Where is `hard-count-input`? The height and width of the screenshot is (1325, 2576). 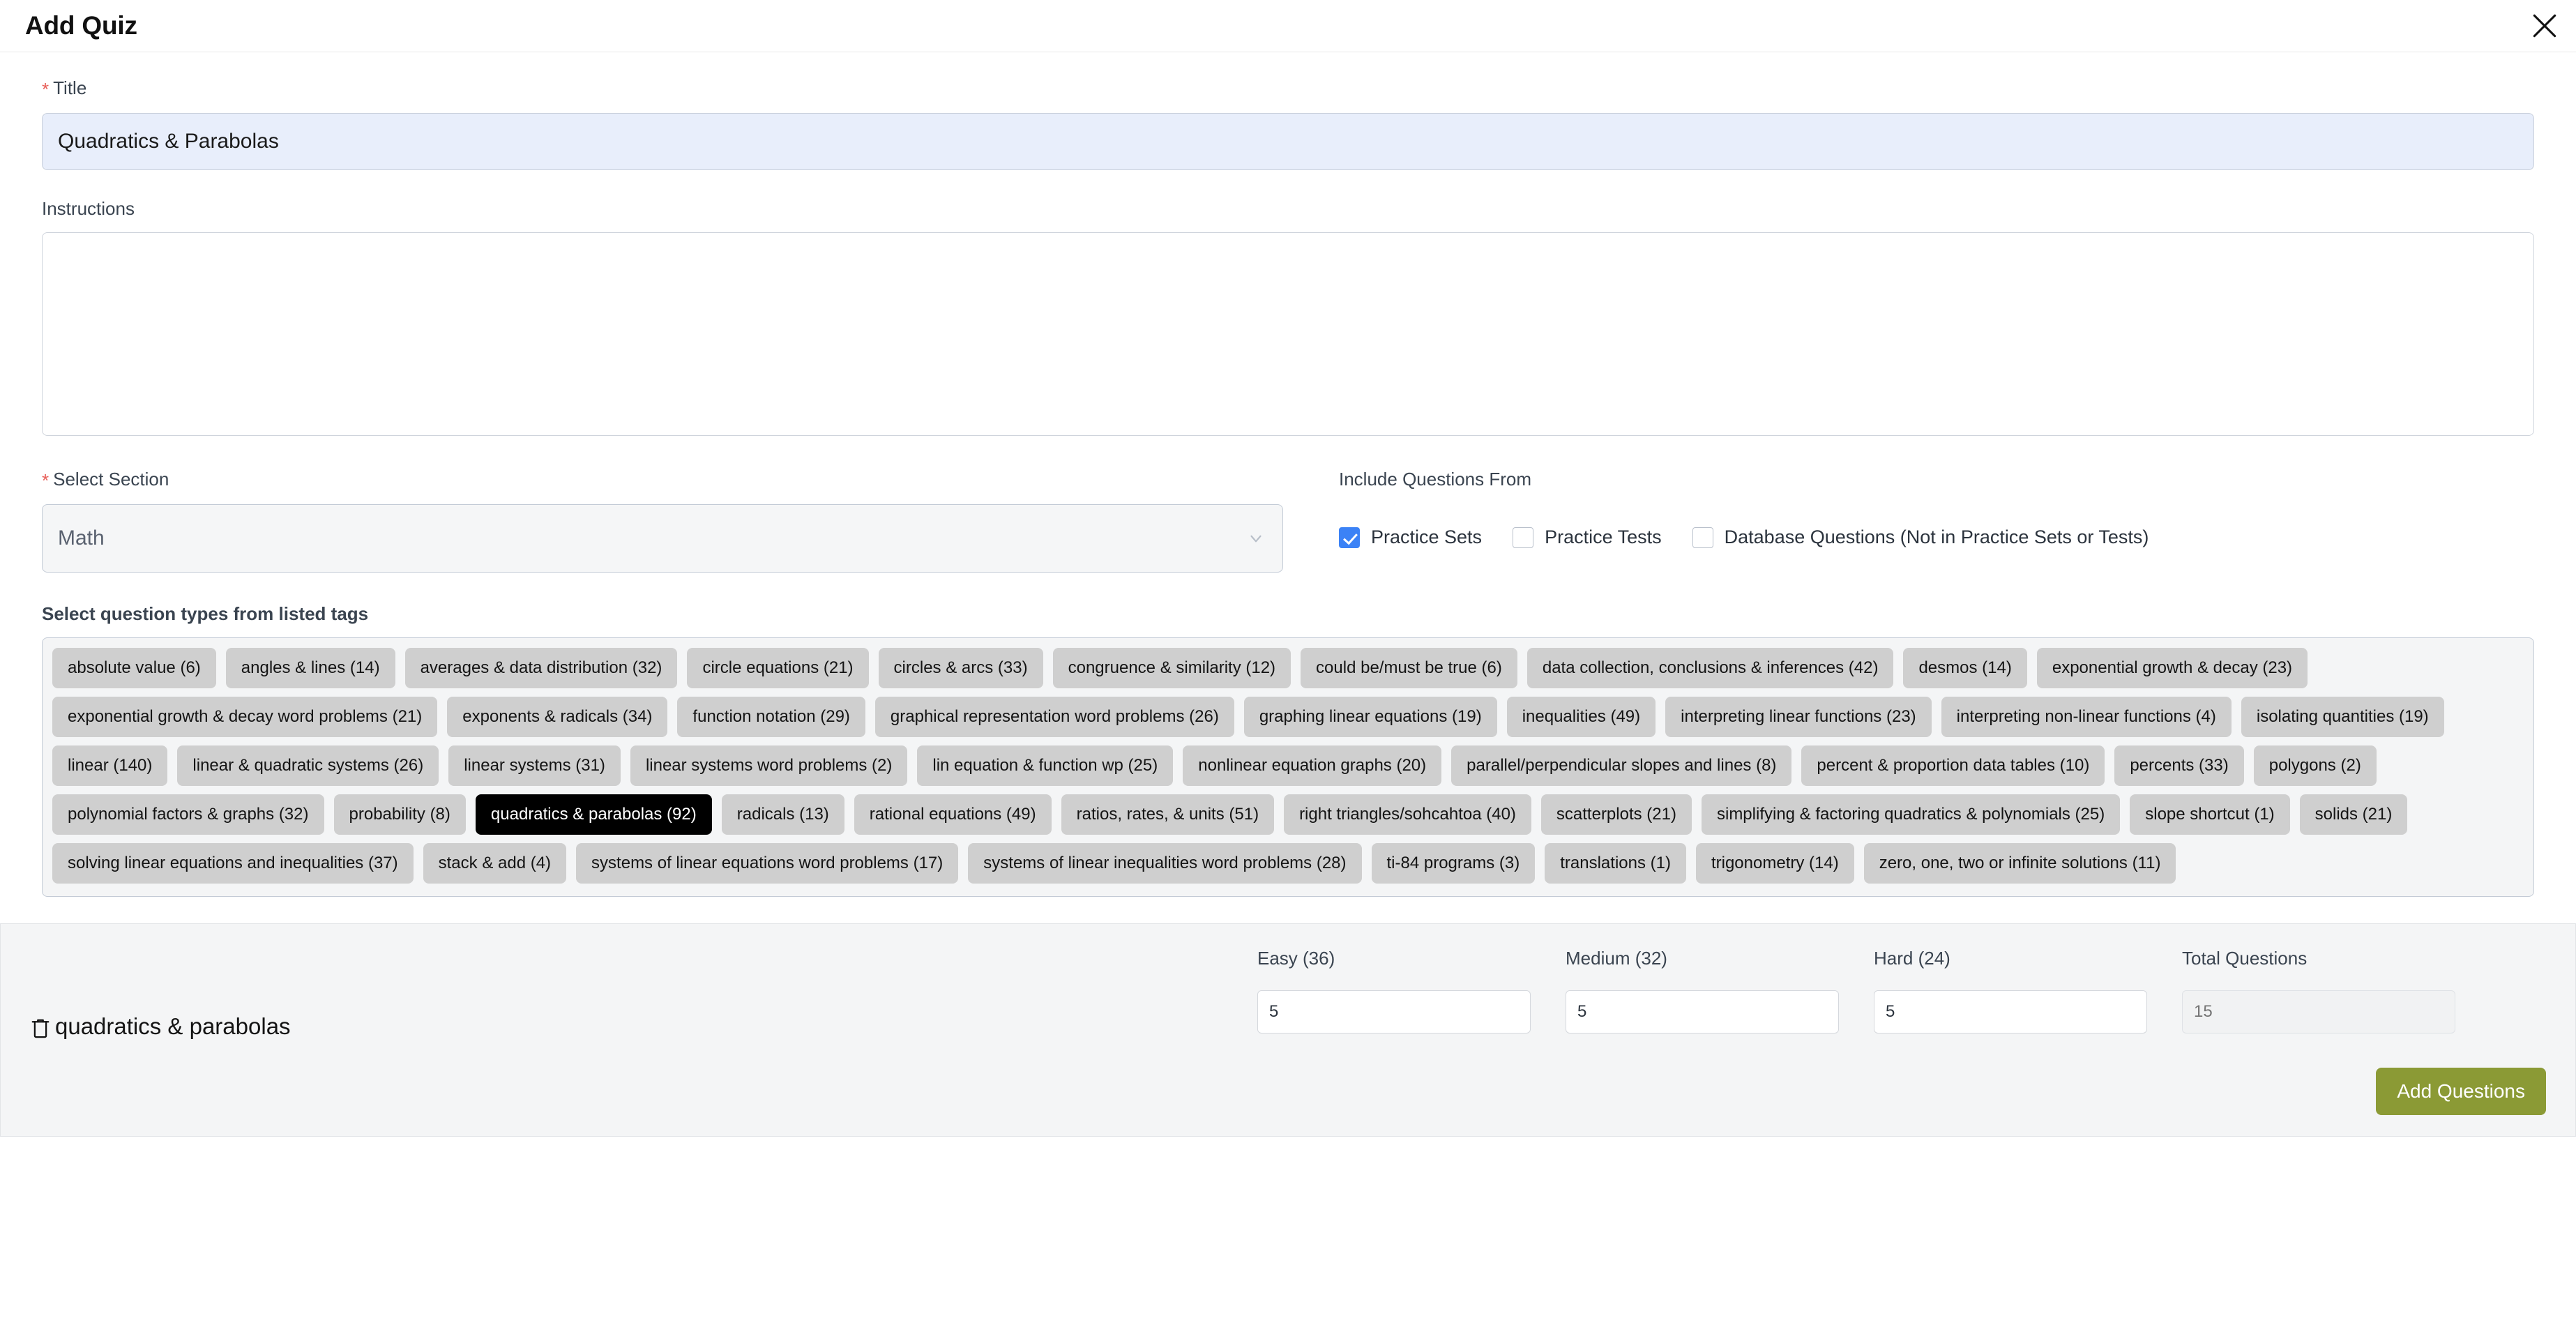
hard-count-input is located at coordinates (2010, 1012).